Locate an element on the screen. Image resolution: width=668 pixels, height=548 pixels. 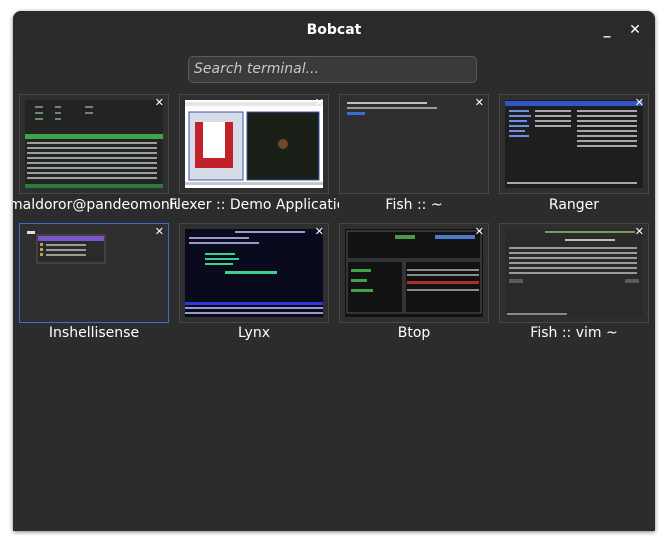
window-title: Bobcat is located at coordinates (334, 30).